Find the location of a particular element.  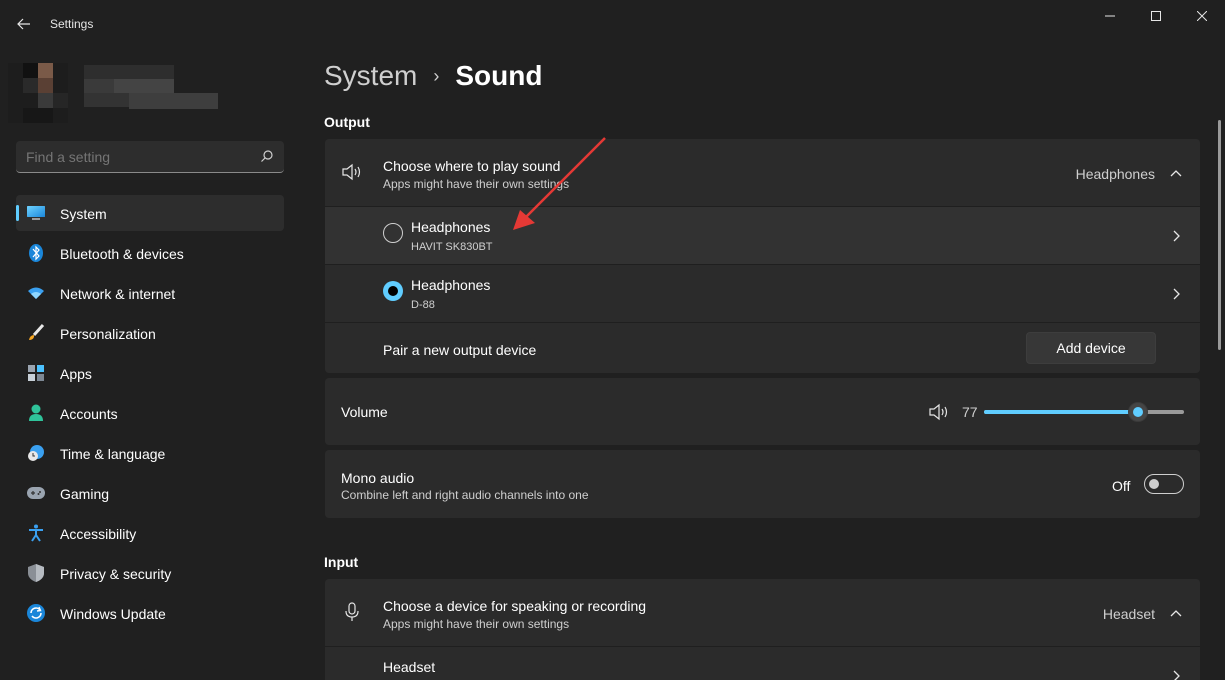

volume-slider is located at coordinates (1084, 412).